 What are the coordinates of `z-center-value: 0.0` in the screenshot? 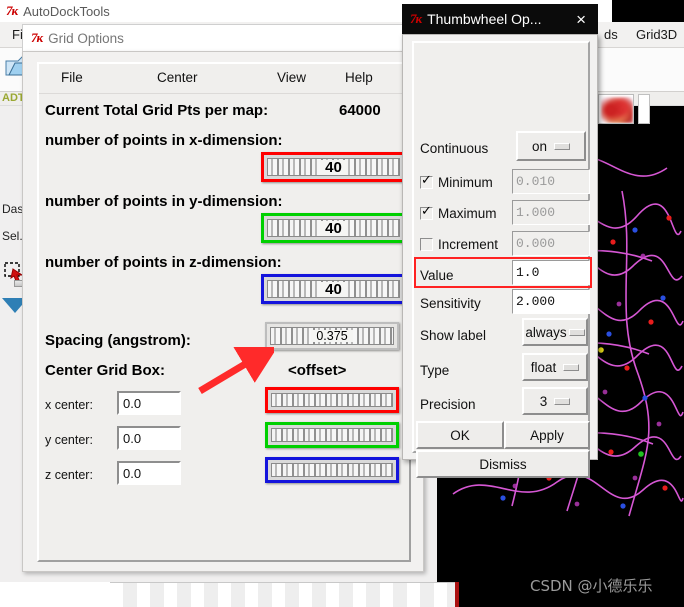 It's located at (132, 473).